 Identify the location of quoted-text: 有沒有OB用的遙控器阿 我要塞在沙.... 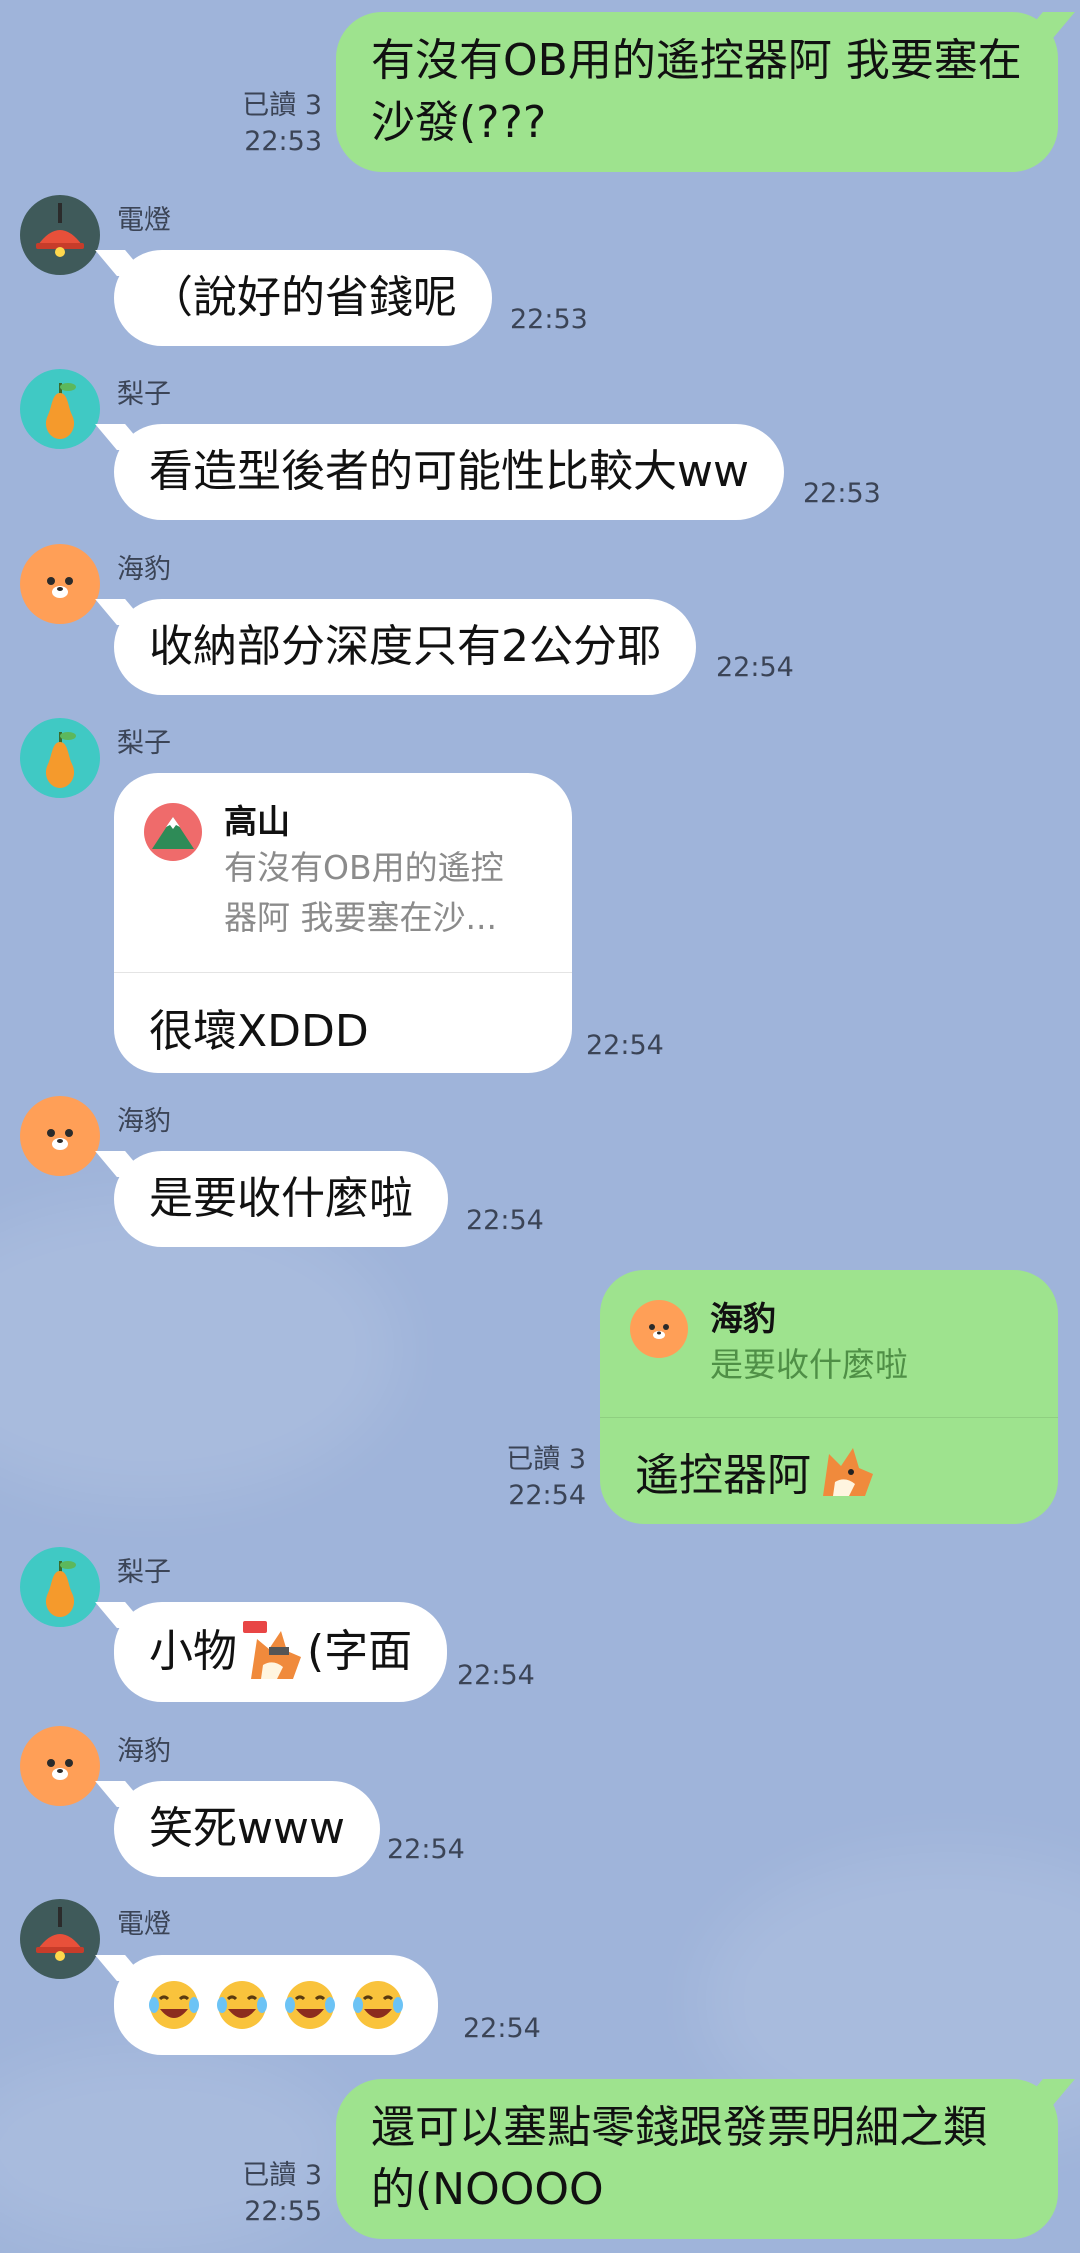
(364, 892).